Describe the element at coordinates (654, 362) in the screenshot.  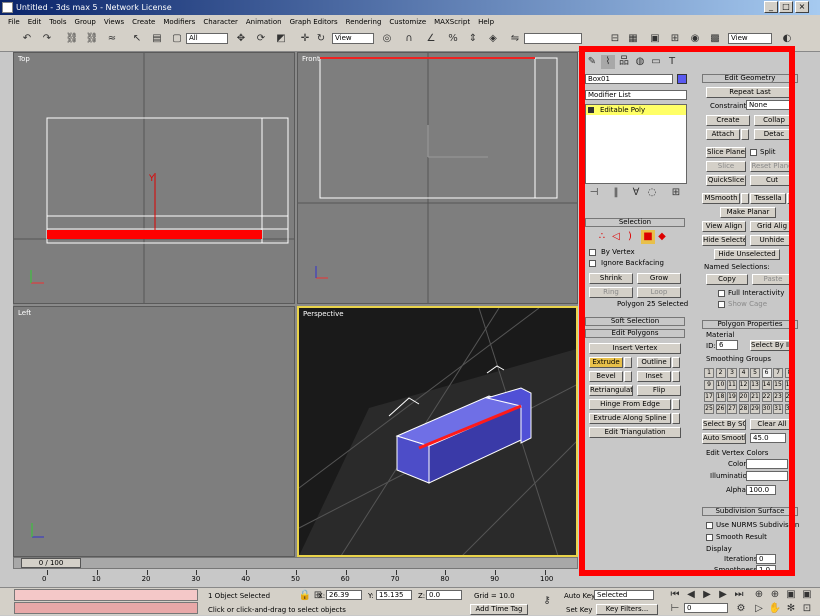
I see `outline-button: Outline` at that location.